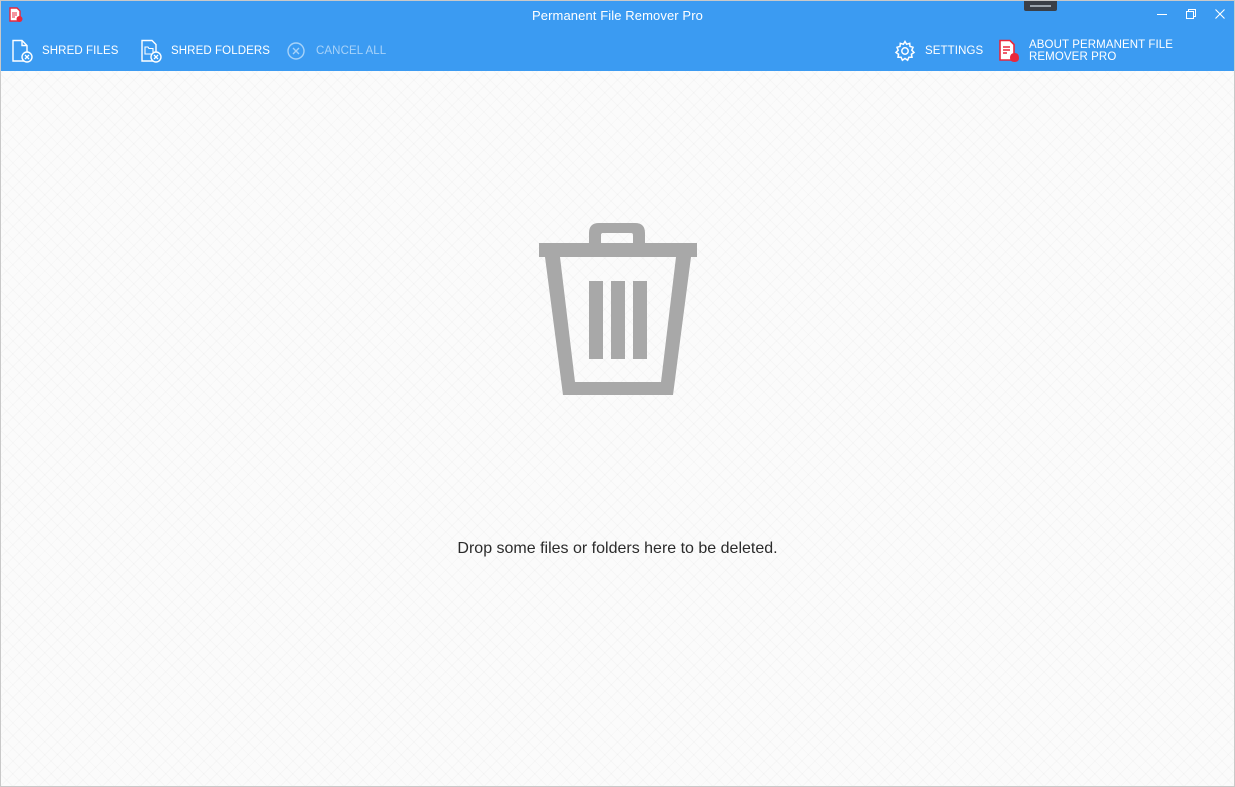 Image resolution: width=1235 pixels, height=787 pixels. I want to click on drag-handle, so click(1040, 6).